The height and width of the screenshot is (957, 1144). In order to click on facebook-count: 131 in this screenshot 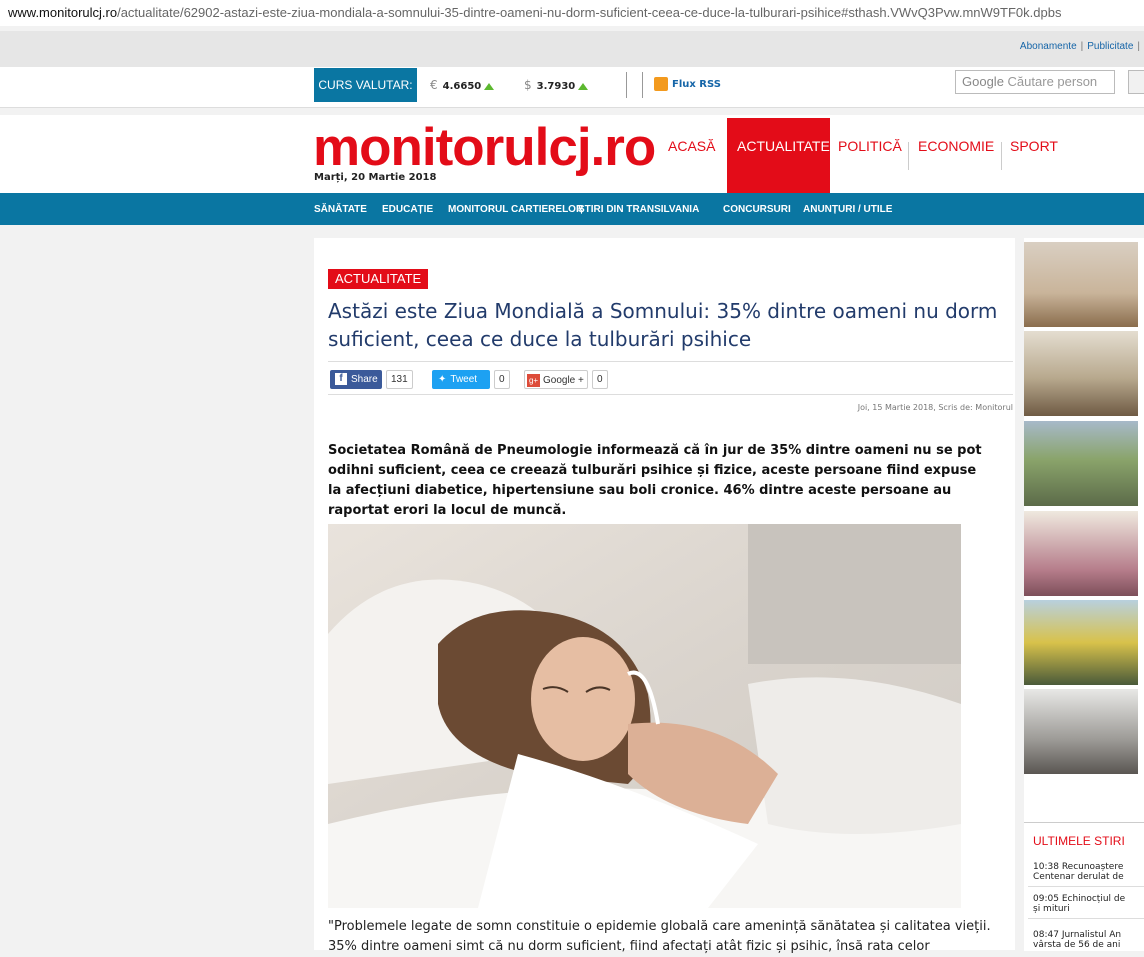, I will do `click(399, 379)`.